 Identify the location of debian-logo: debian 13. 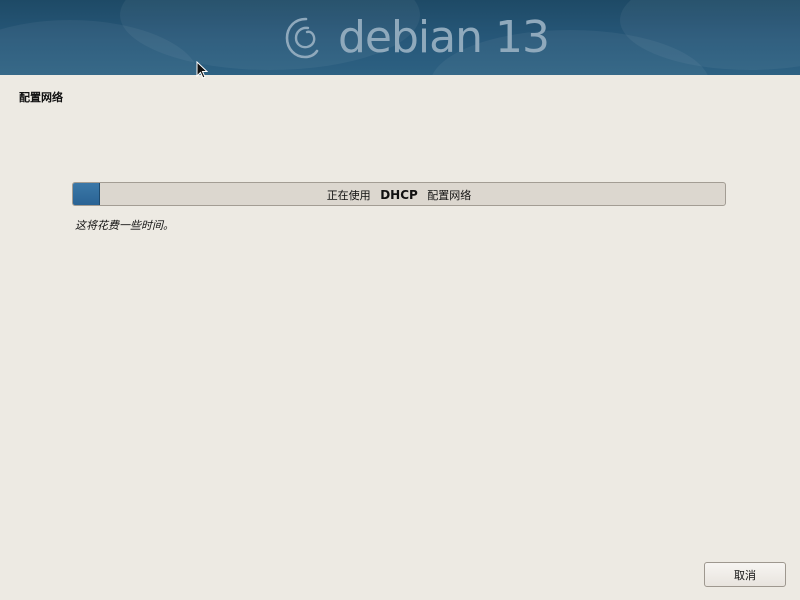
(417, 38).